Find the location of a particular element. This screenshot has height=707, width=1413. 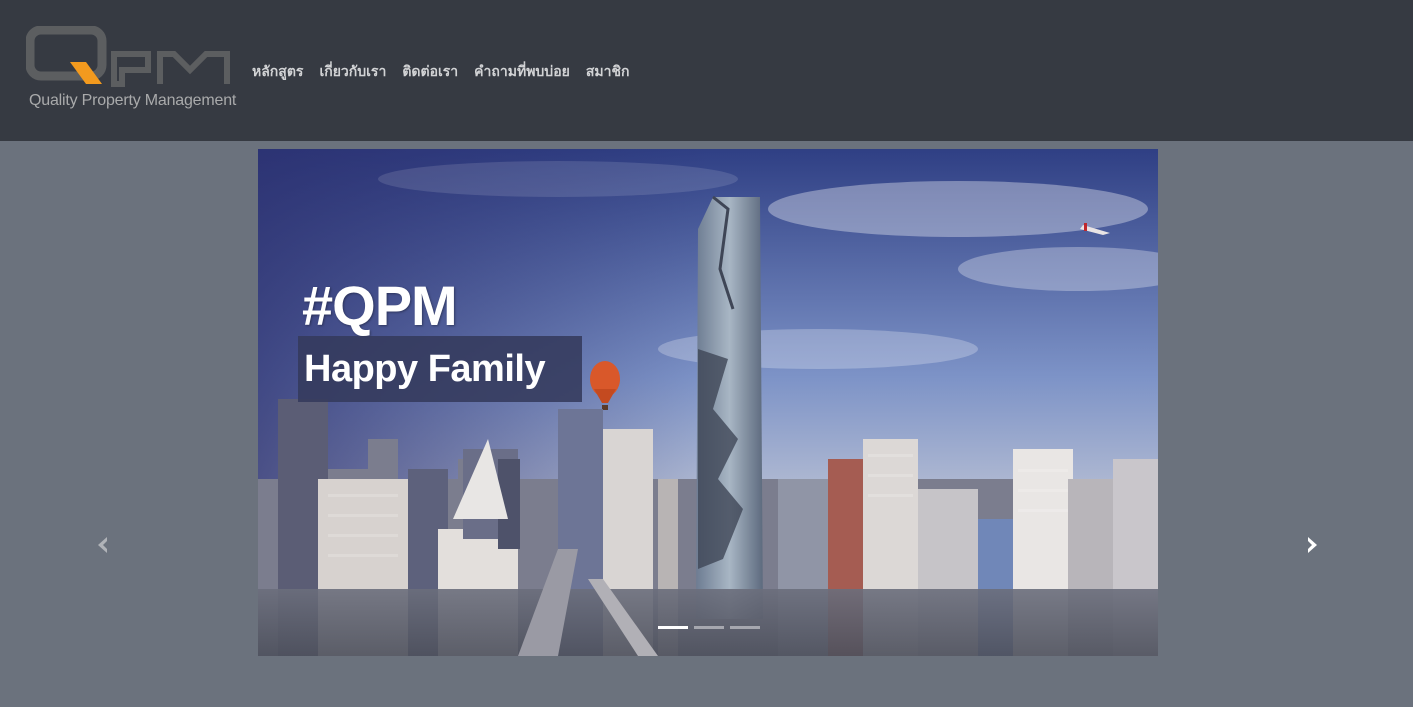

carousel-indicators is located at coordinates (709, 627).